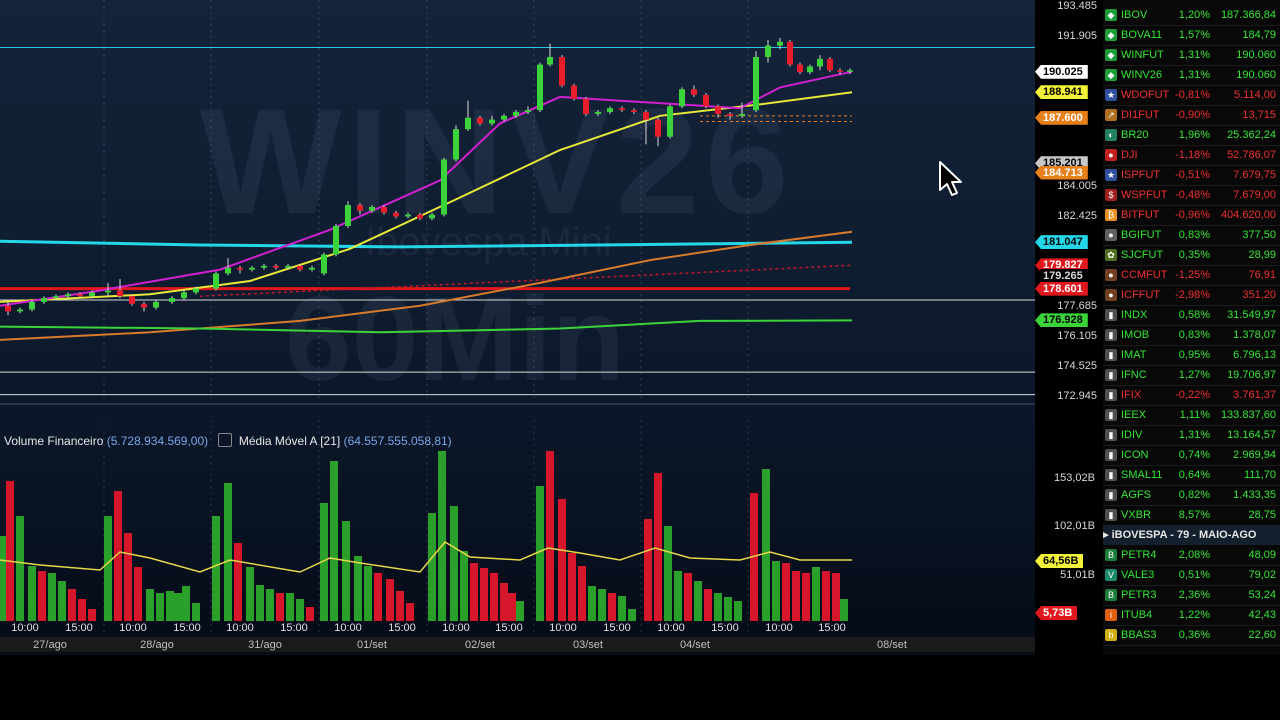 Image resolution: width=1280 pixels, height=720 pixels. Describe the element at coordinates (1191, 375) in the screenshot. I see `watchlist-row-ifnc: ▮ IFNC 1,27% 19.706,97` at that location.